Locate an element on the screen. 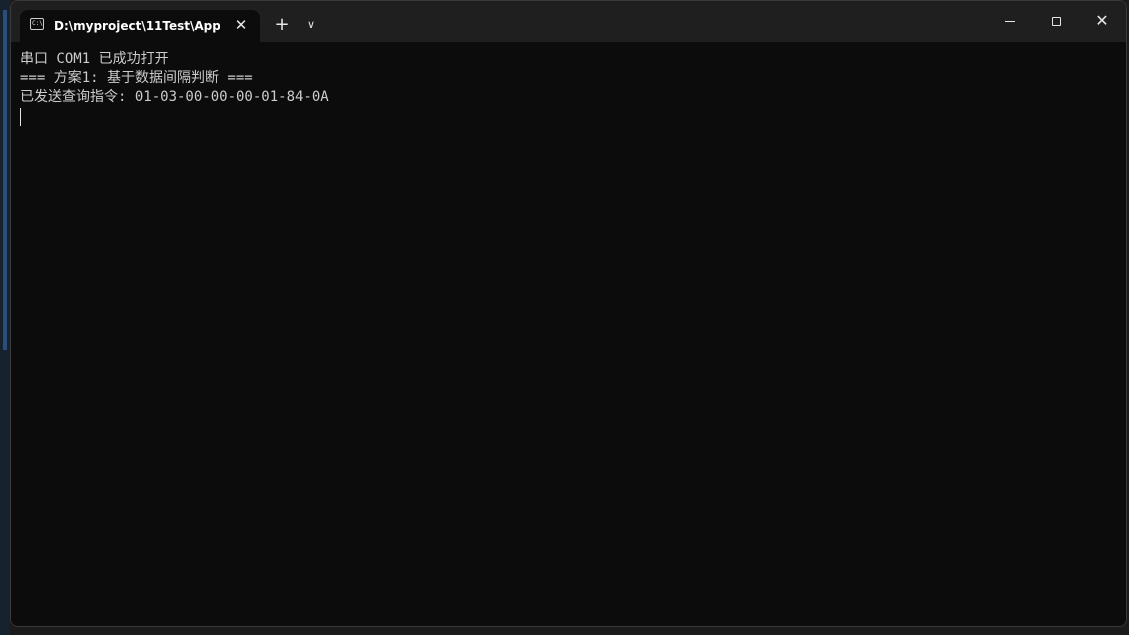 The height and width of the screenshot is (635, 1129). minimize-icon is located at coordinates (1010, 21).